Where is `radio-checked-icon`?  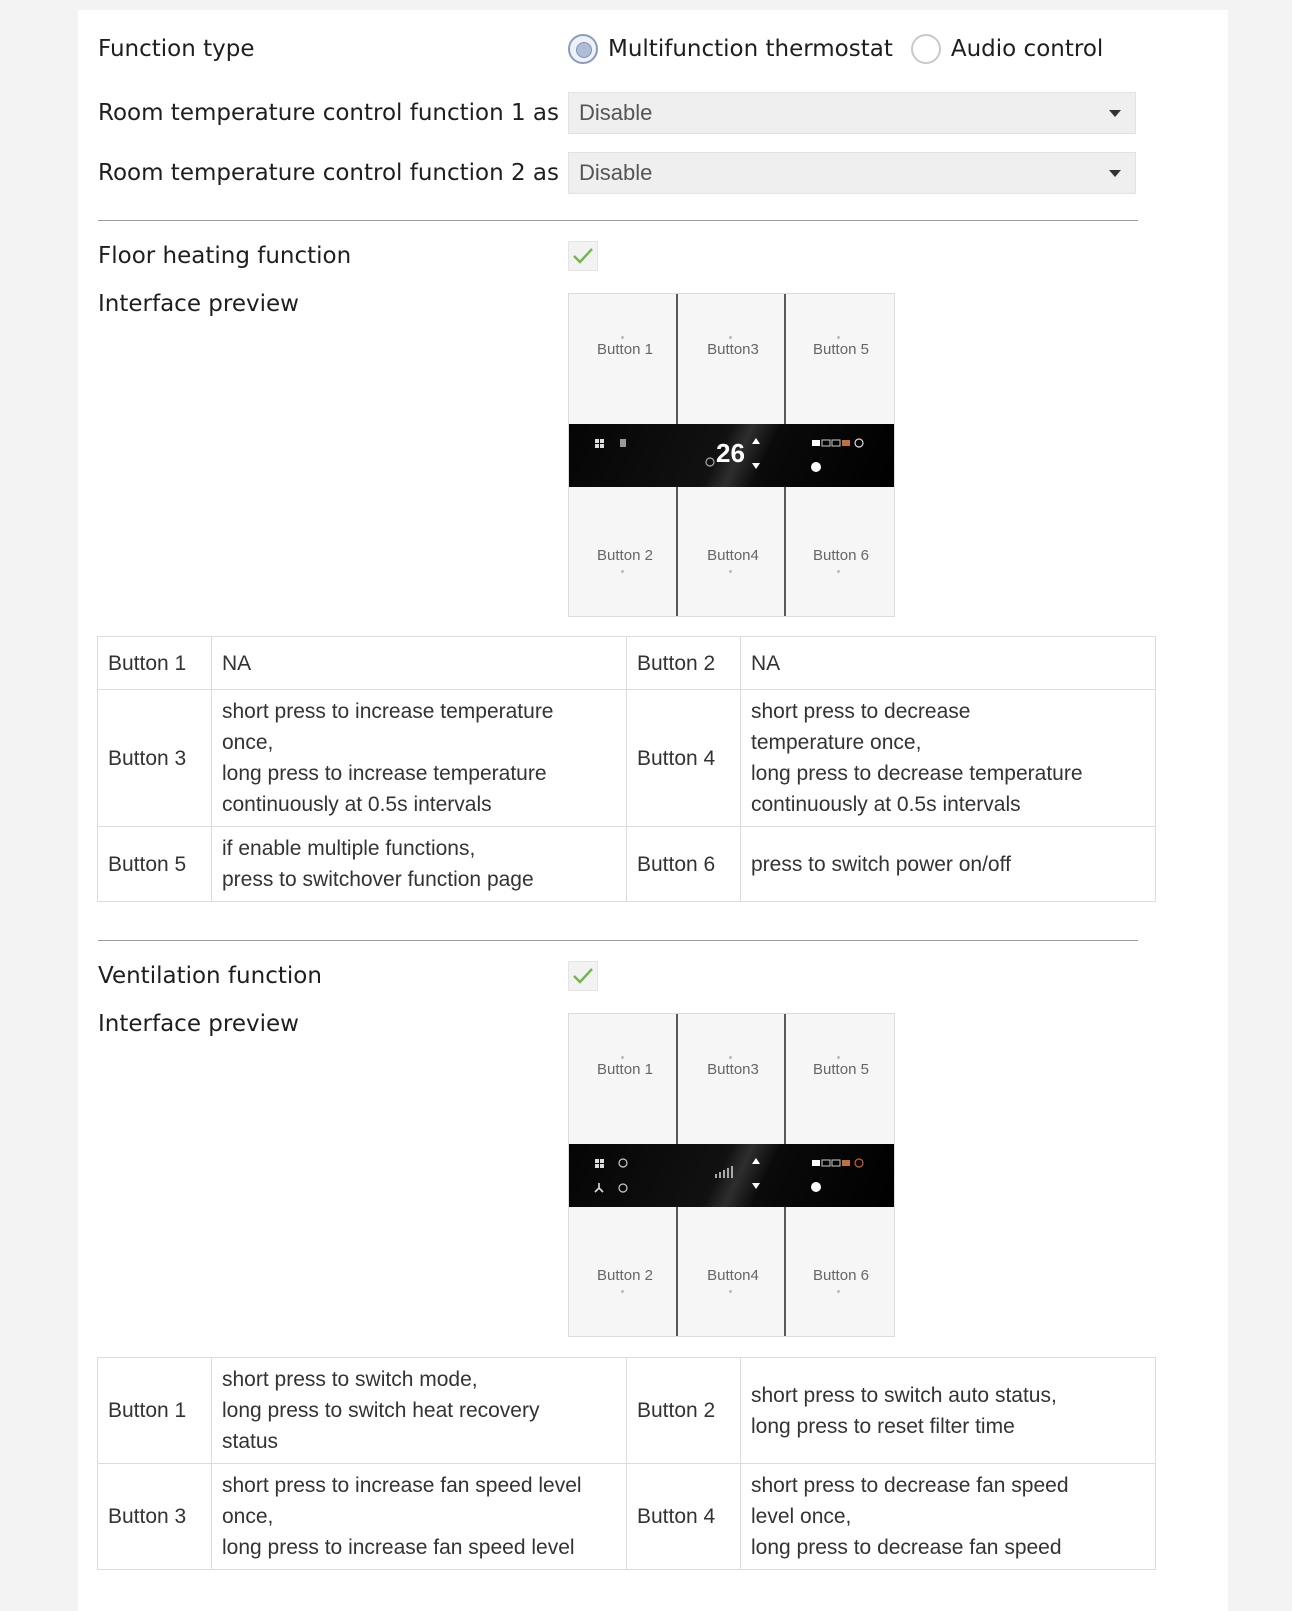 radio-checked-icon is located at coordinates (583, 49).